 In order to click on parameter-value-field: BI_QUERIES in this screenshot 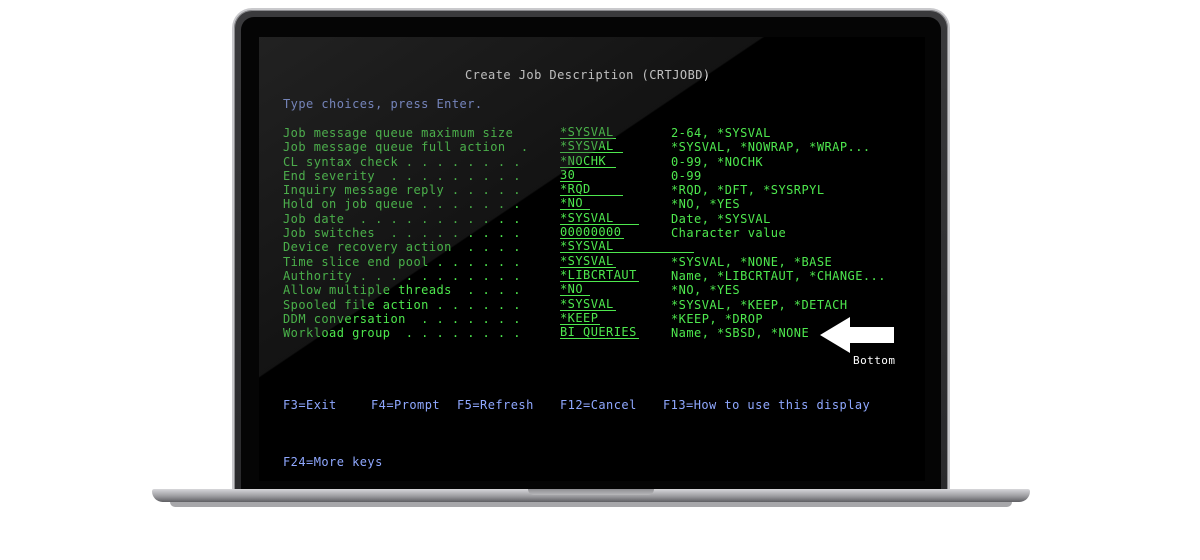, I will do `click(599, 333)`.